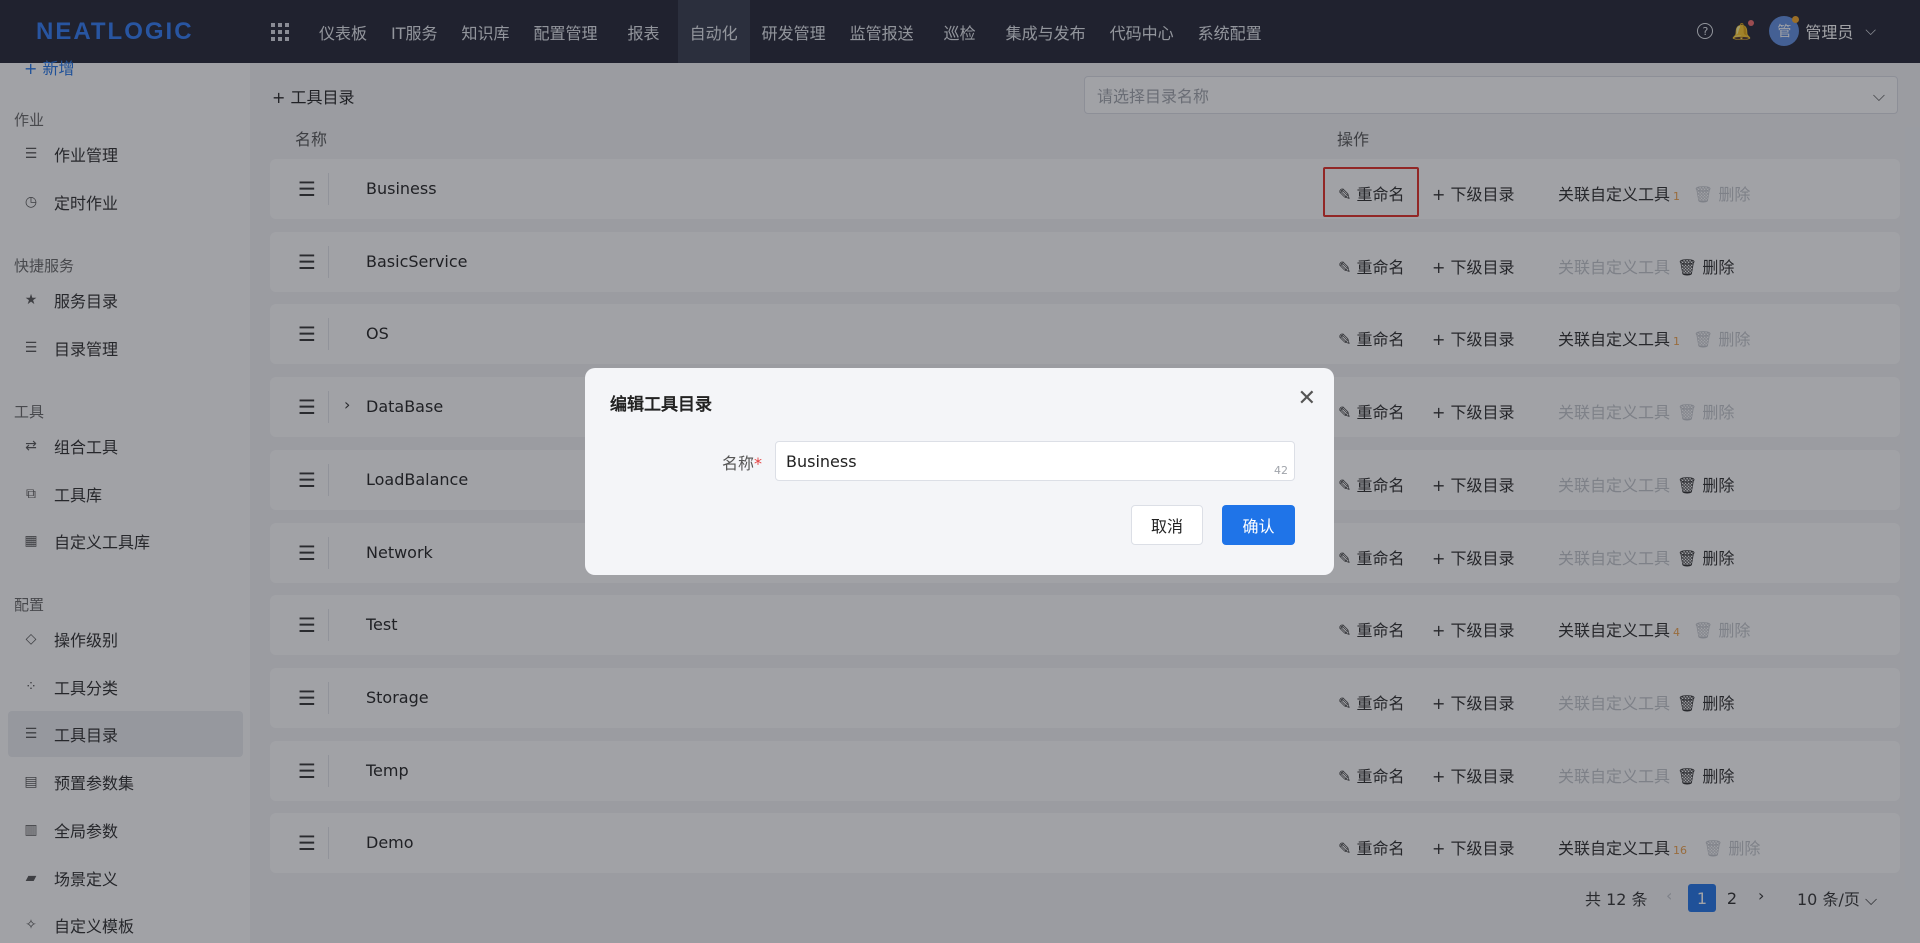 This screenshot has height=943, width=1920. Describe the element at coordinates (821, 461) in the screenshot. I see `name-input-value: Business` at that location.